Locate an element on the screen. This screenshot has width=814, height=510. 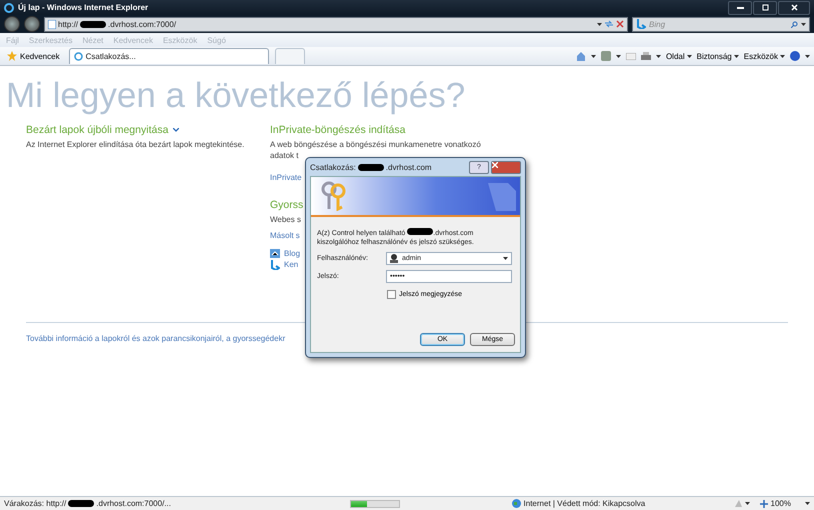
section-description: Webes s is located at coordinates (285, 219).